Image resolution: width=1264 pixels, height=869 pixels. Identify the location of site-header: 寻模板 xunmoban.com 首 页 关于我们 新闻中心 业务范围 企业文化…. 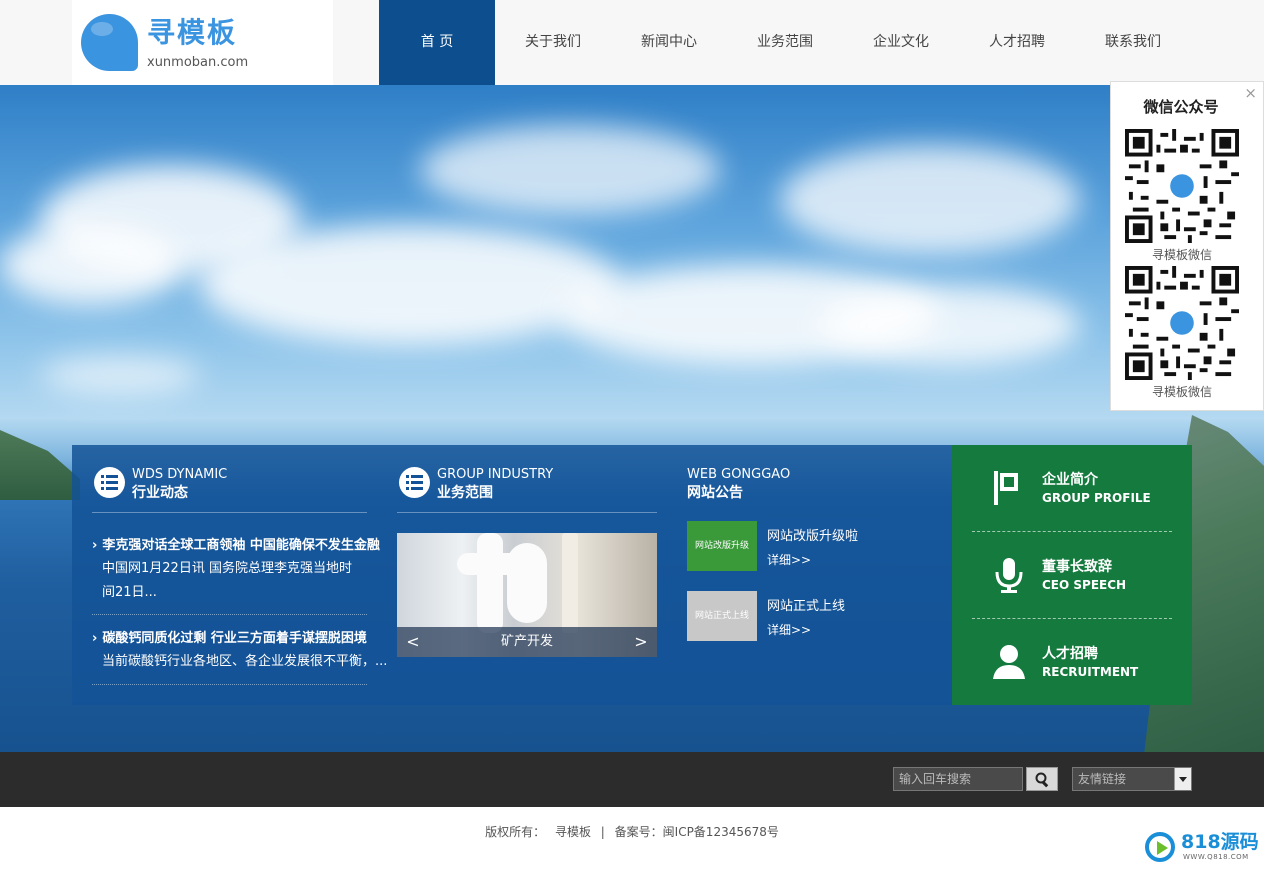
(632, 42).